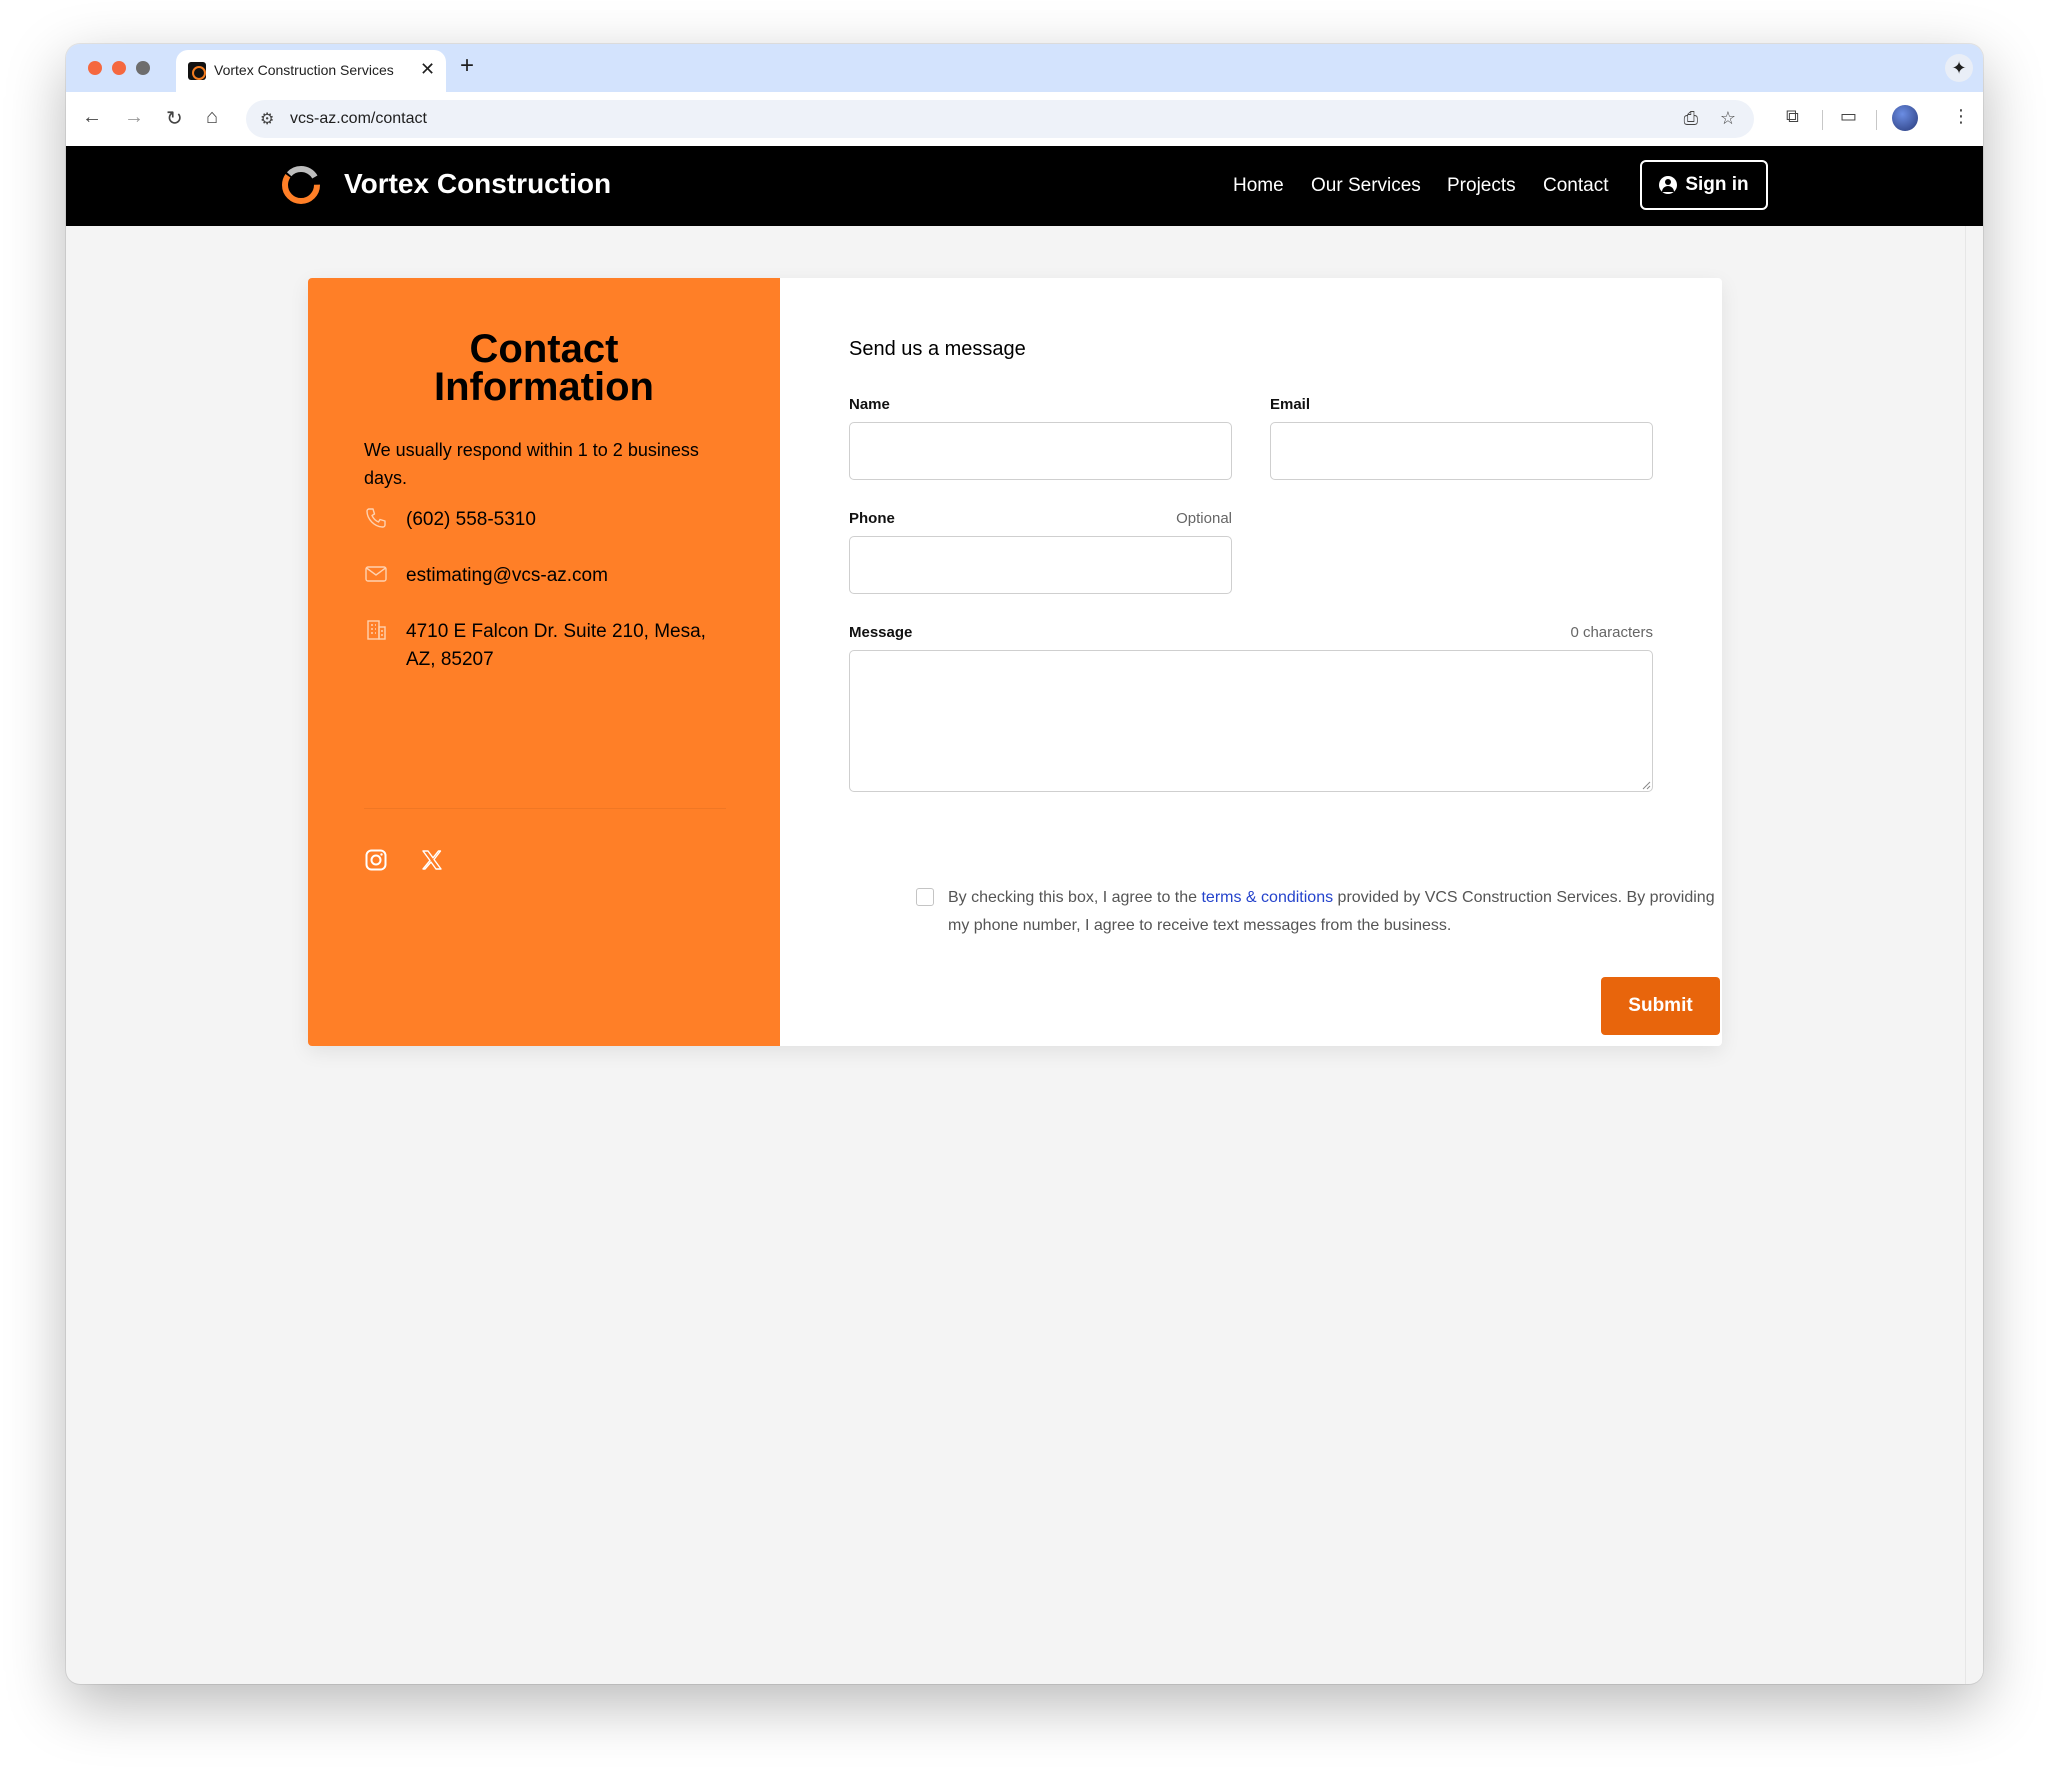 This screenshot has height=1768, width=2048. I want to click on site-settings-icon: ⚙, so click(267, 119).